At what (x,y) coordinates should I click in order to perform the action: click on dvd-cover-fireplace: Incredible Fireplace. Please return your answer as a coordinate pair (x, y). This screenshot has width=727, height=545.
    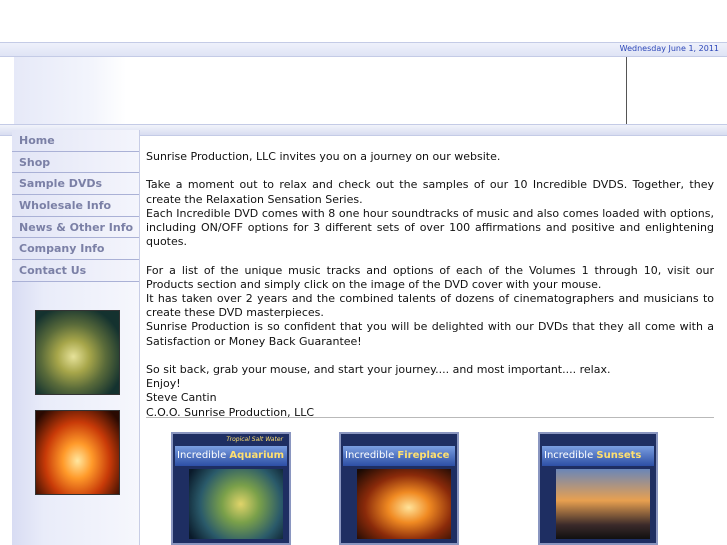
    Looking at the image, I should click on (399, 488).